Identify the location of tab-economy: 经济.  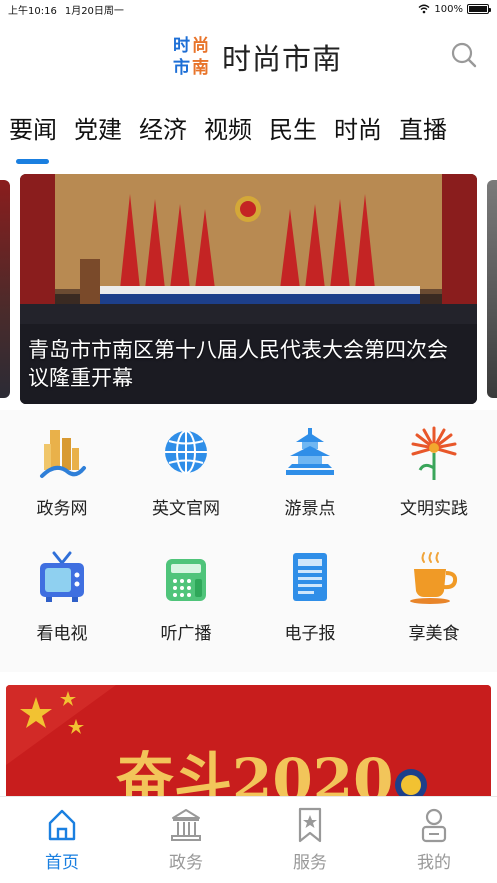
(163, 127).